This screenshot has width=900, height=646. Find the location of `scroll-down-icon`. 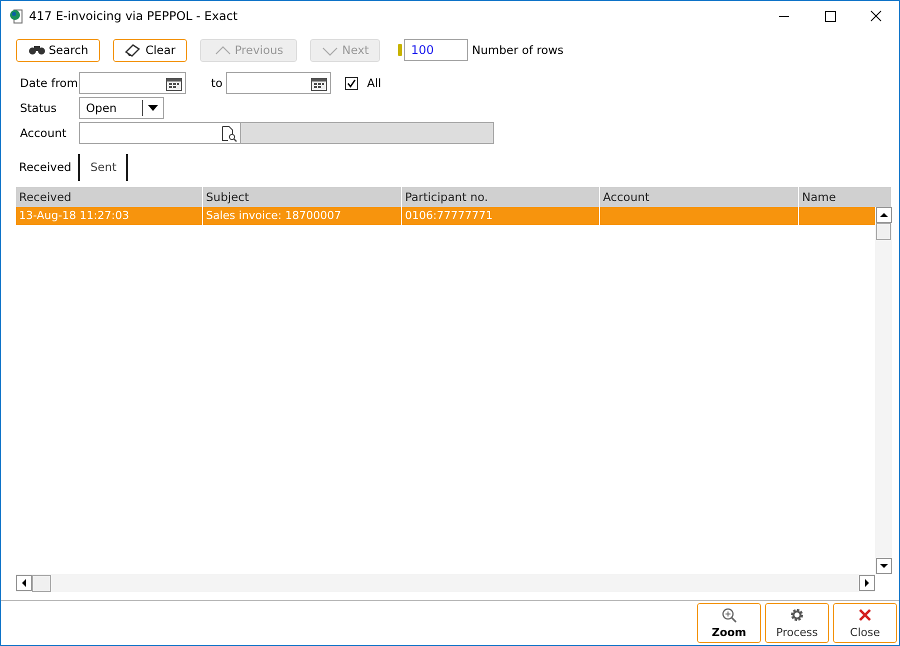

scroll-down-icon is located at coordinates (884, 566).